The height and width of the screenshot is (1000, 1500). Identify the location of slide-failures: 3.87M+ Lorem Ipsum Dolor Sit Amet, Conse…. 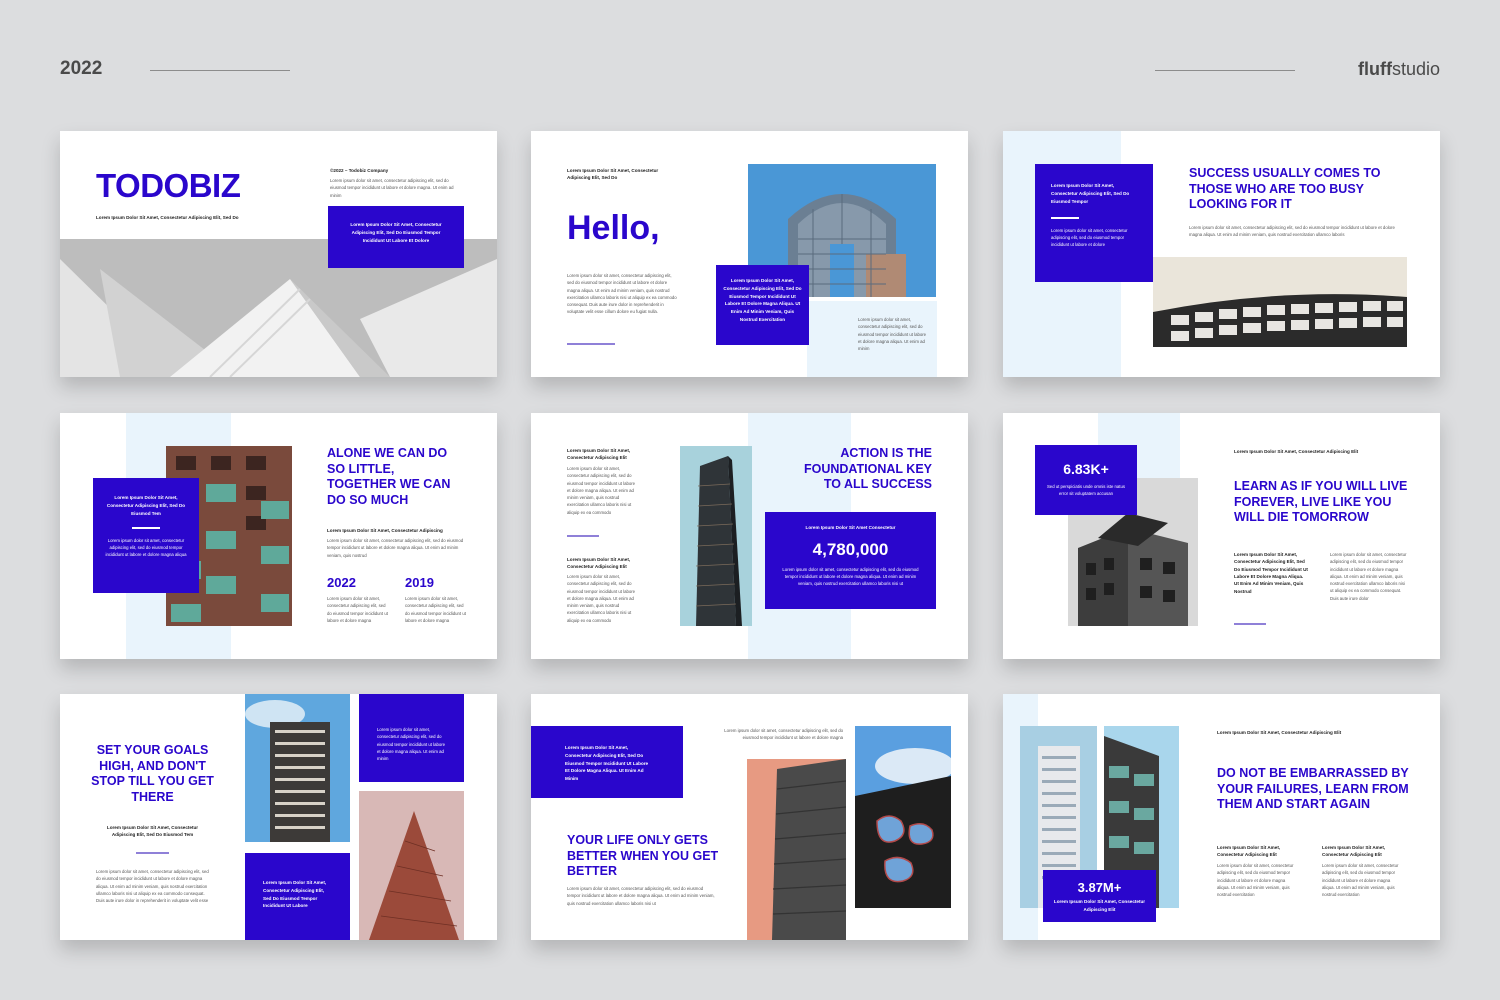
(1221, 817).